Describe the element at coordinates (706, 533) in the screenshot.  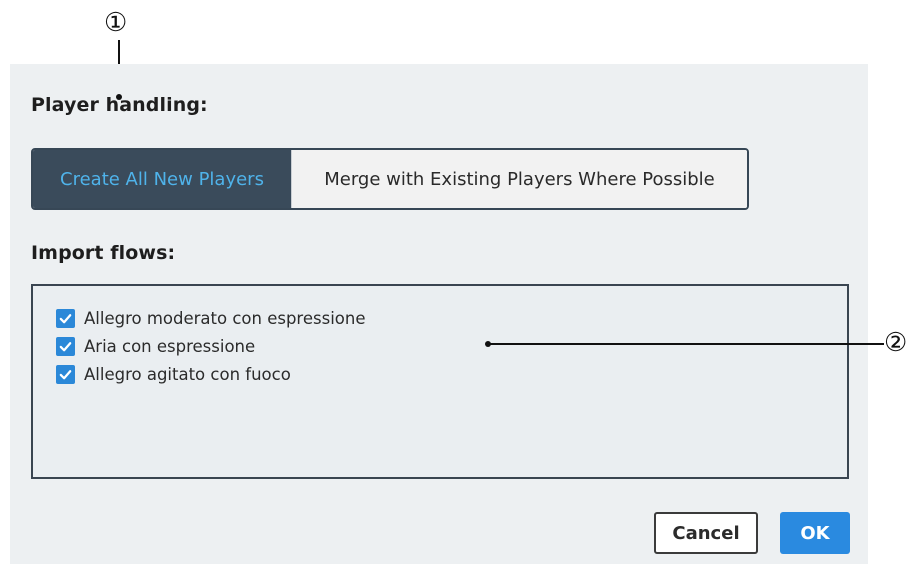
I see `cancel-button: Cancel` at that location.